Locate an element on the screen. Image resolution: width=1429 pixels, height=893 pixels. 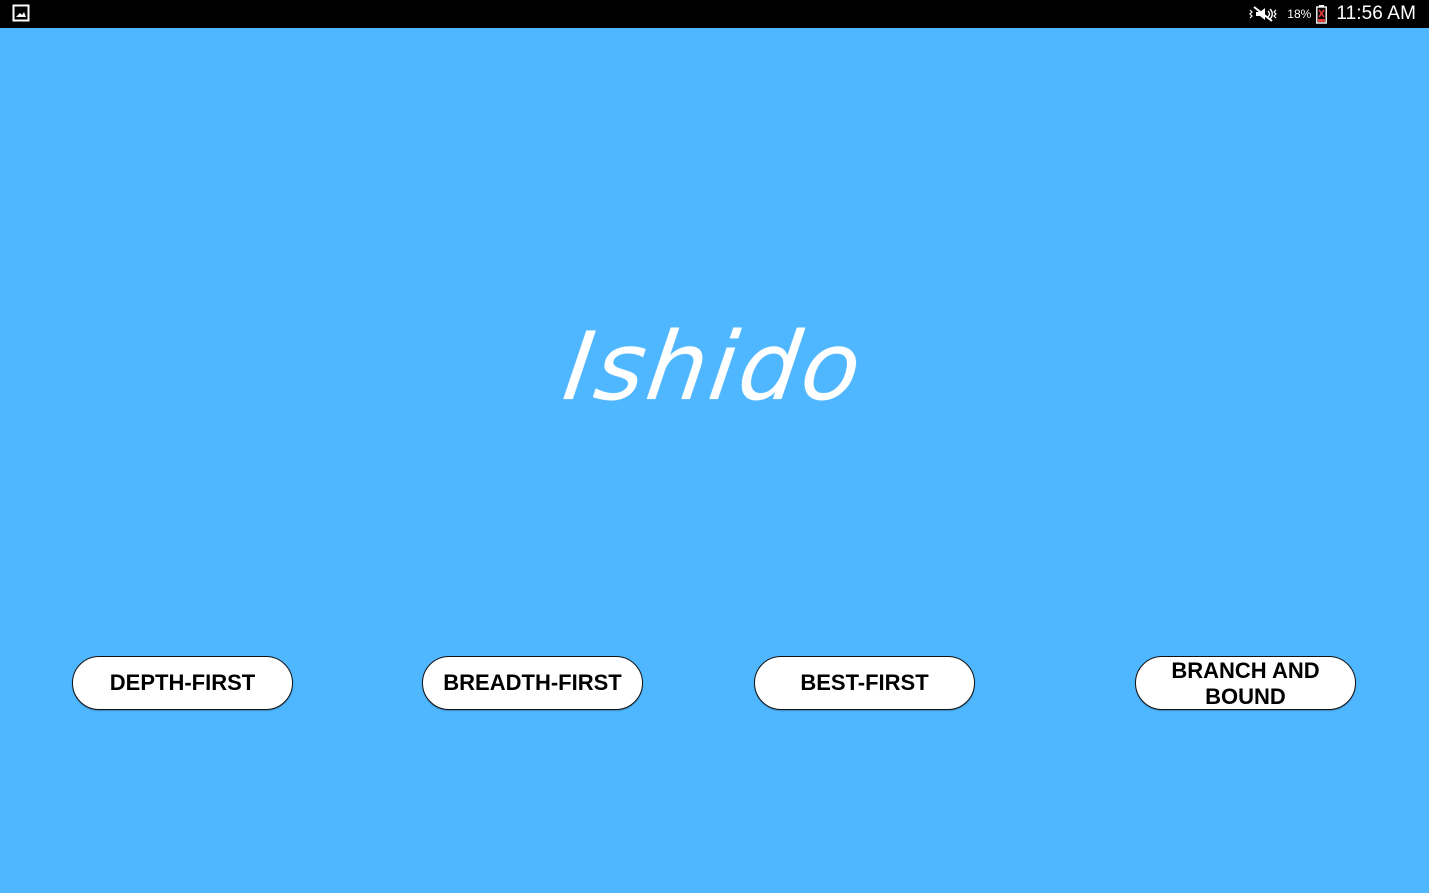
status-bar: 18% 11:56 AM is located at coordinates (714, 14).